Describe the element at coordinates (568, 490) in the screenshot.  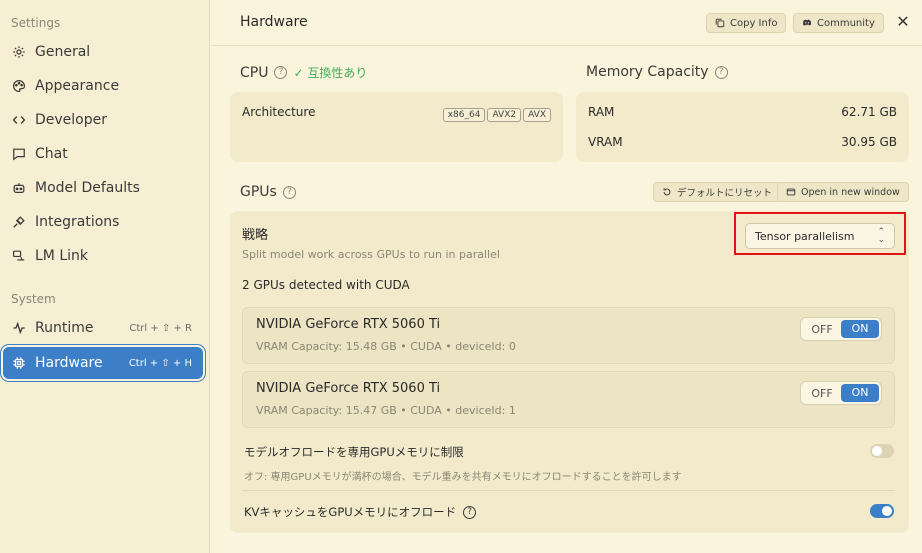
I see `divider` at that location.